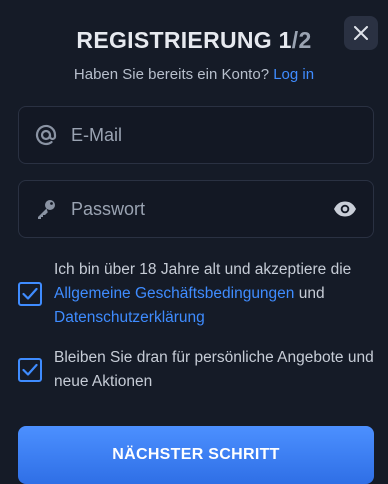  I want to click on terms-text-middle: und, so click(311, 293).